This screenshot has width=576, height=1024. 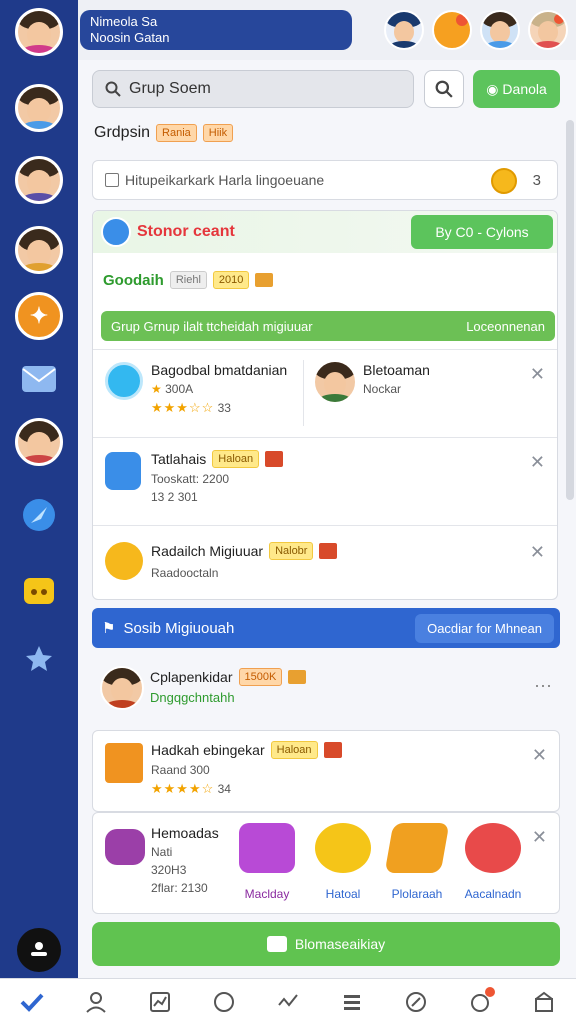 What do you see at coordinates (218, 133) in the screenshot?
I see `title-tag-2: Hiik` at bounding box center [218, 133].